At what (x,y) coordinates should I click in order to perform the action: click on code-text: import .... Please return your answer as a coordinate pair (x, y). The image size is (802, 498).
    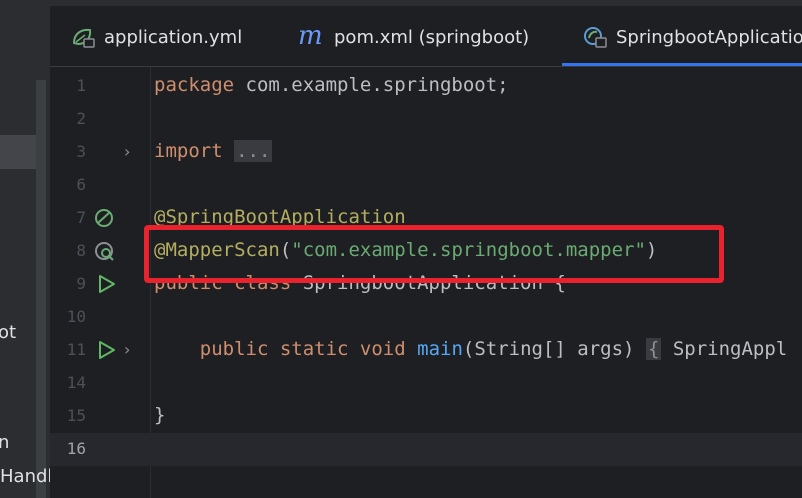
    Looking at the image, I should click on (213, 151).